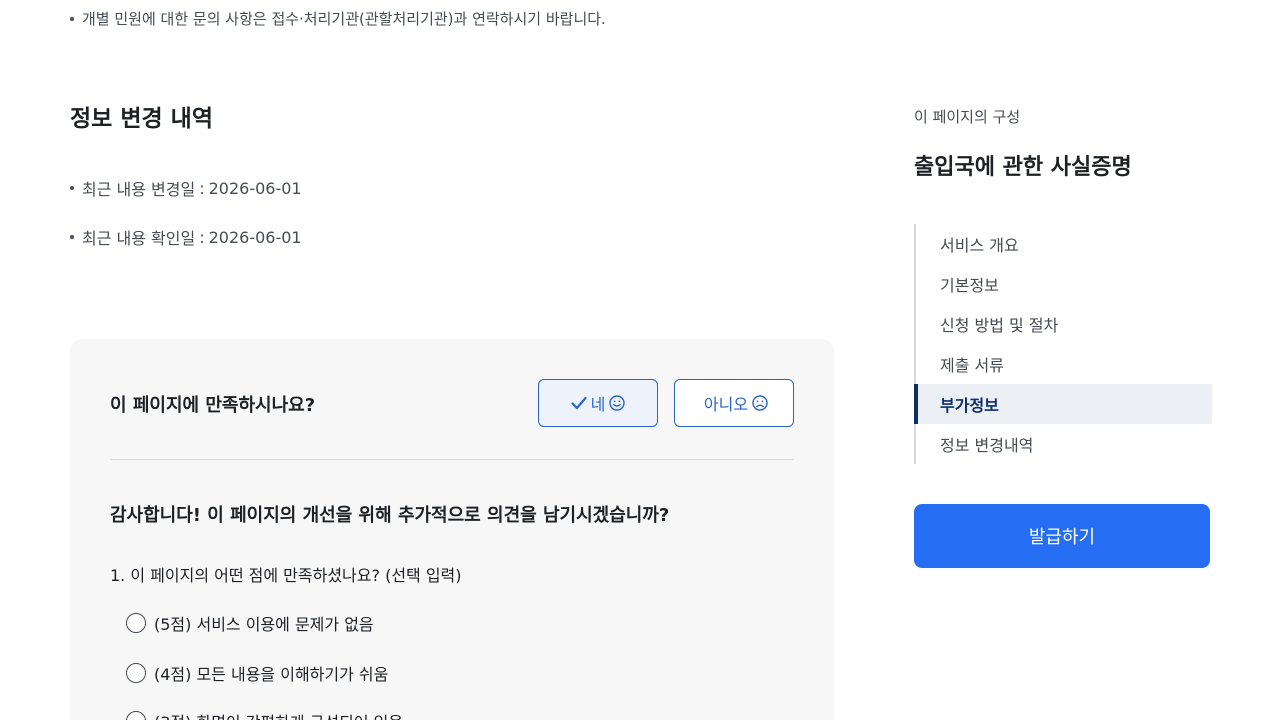  What do you see at coordinates (452, 459) in the screenshot?
I see `survey-divider` at bounding box center [452, 459].